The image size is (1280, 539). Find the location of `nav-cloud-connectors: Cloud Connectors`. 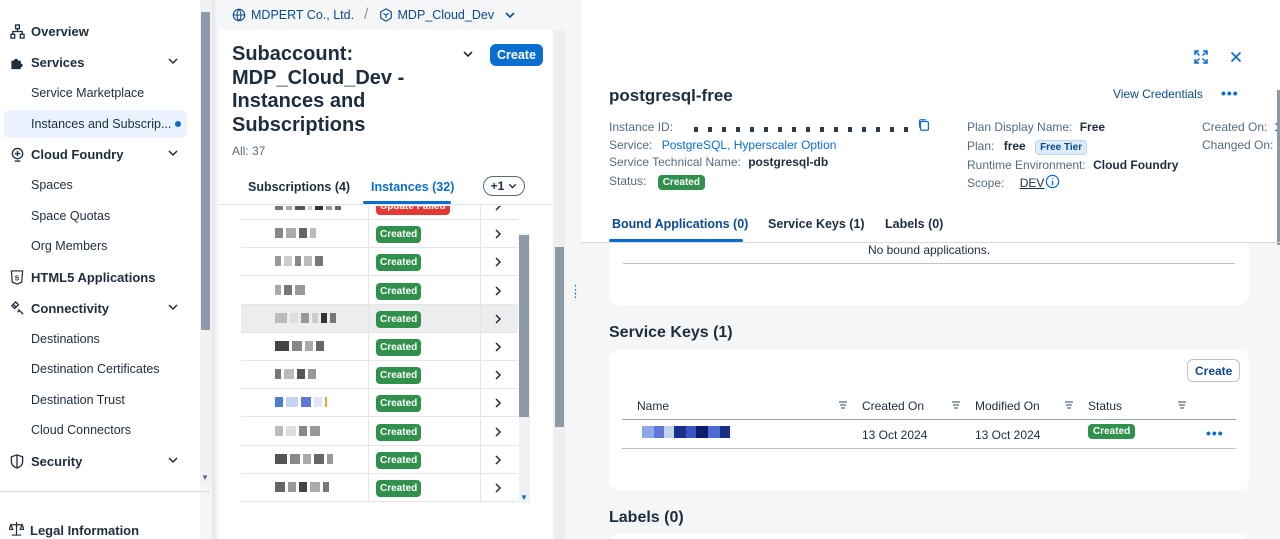

nav-cloud-connectors: Cloud Connectors is located at coordinates (96, 430).